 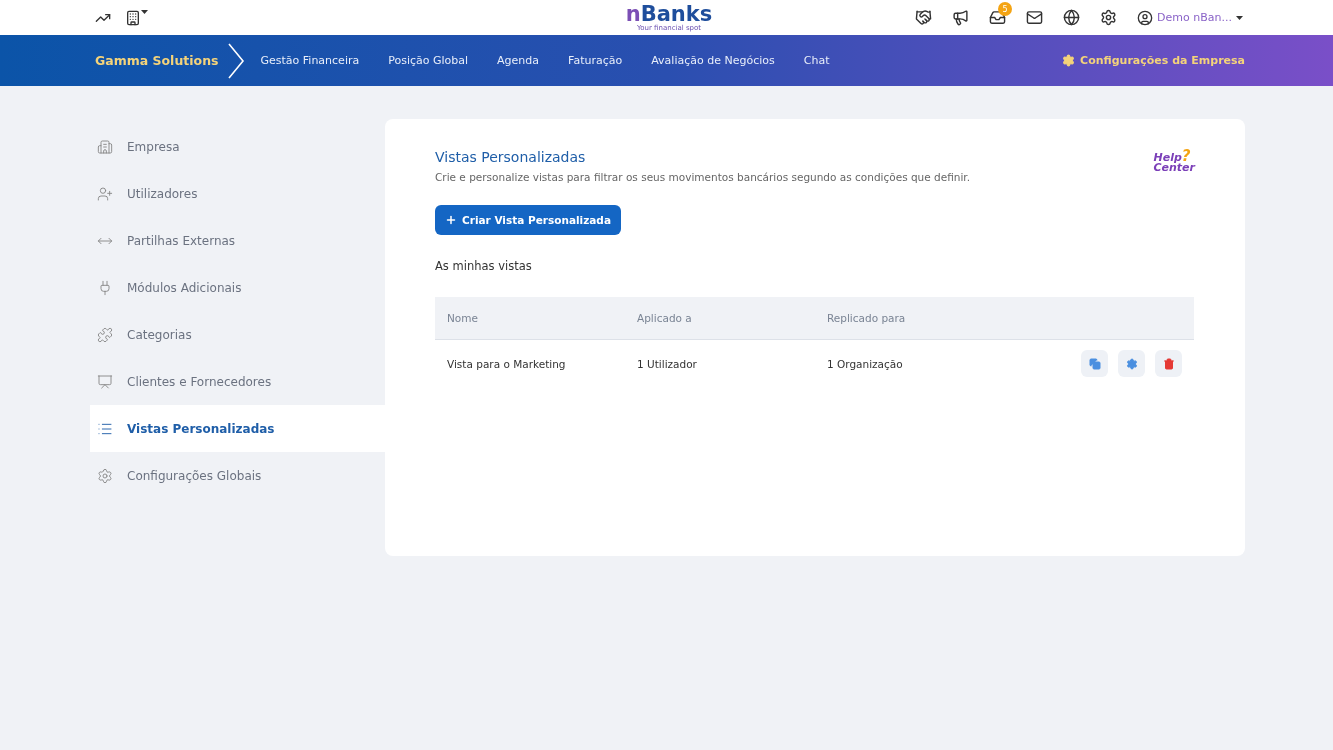 What do you see at coordinates (235, 60) in the screenshot?
I see `chevron-separator-icon` at bounding box center [235, 60].